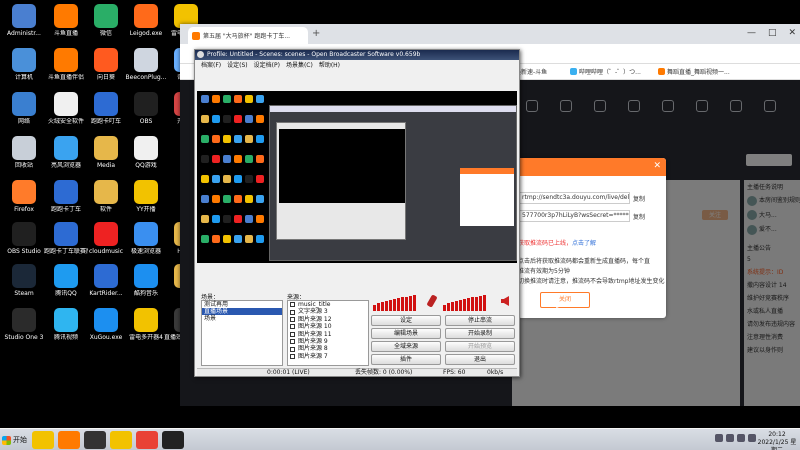  Describe the element at coordinates (24, 112) in the screenshot. I see `desktop-icon: 网络` at that location.